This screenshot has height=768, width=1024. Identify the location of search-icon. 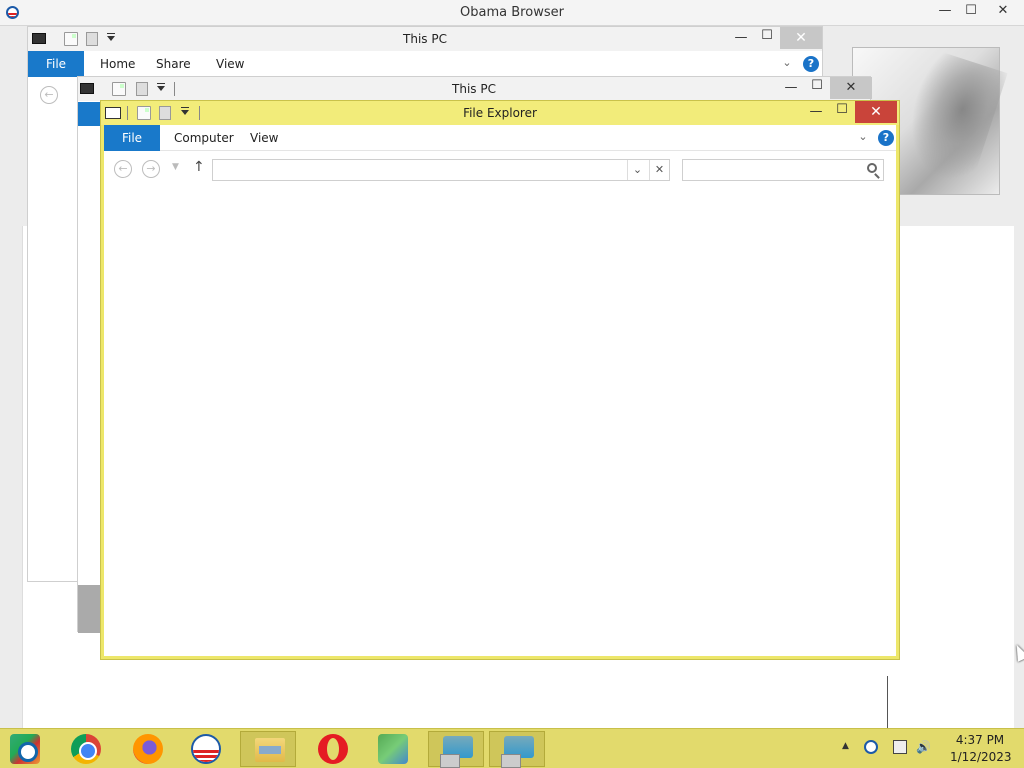
(872, 168).